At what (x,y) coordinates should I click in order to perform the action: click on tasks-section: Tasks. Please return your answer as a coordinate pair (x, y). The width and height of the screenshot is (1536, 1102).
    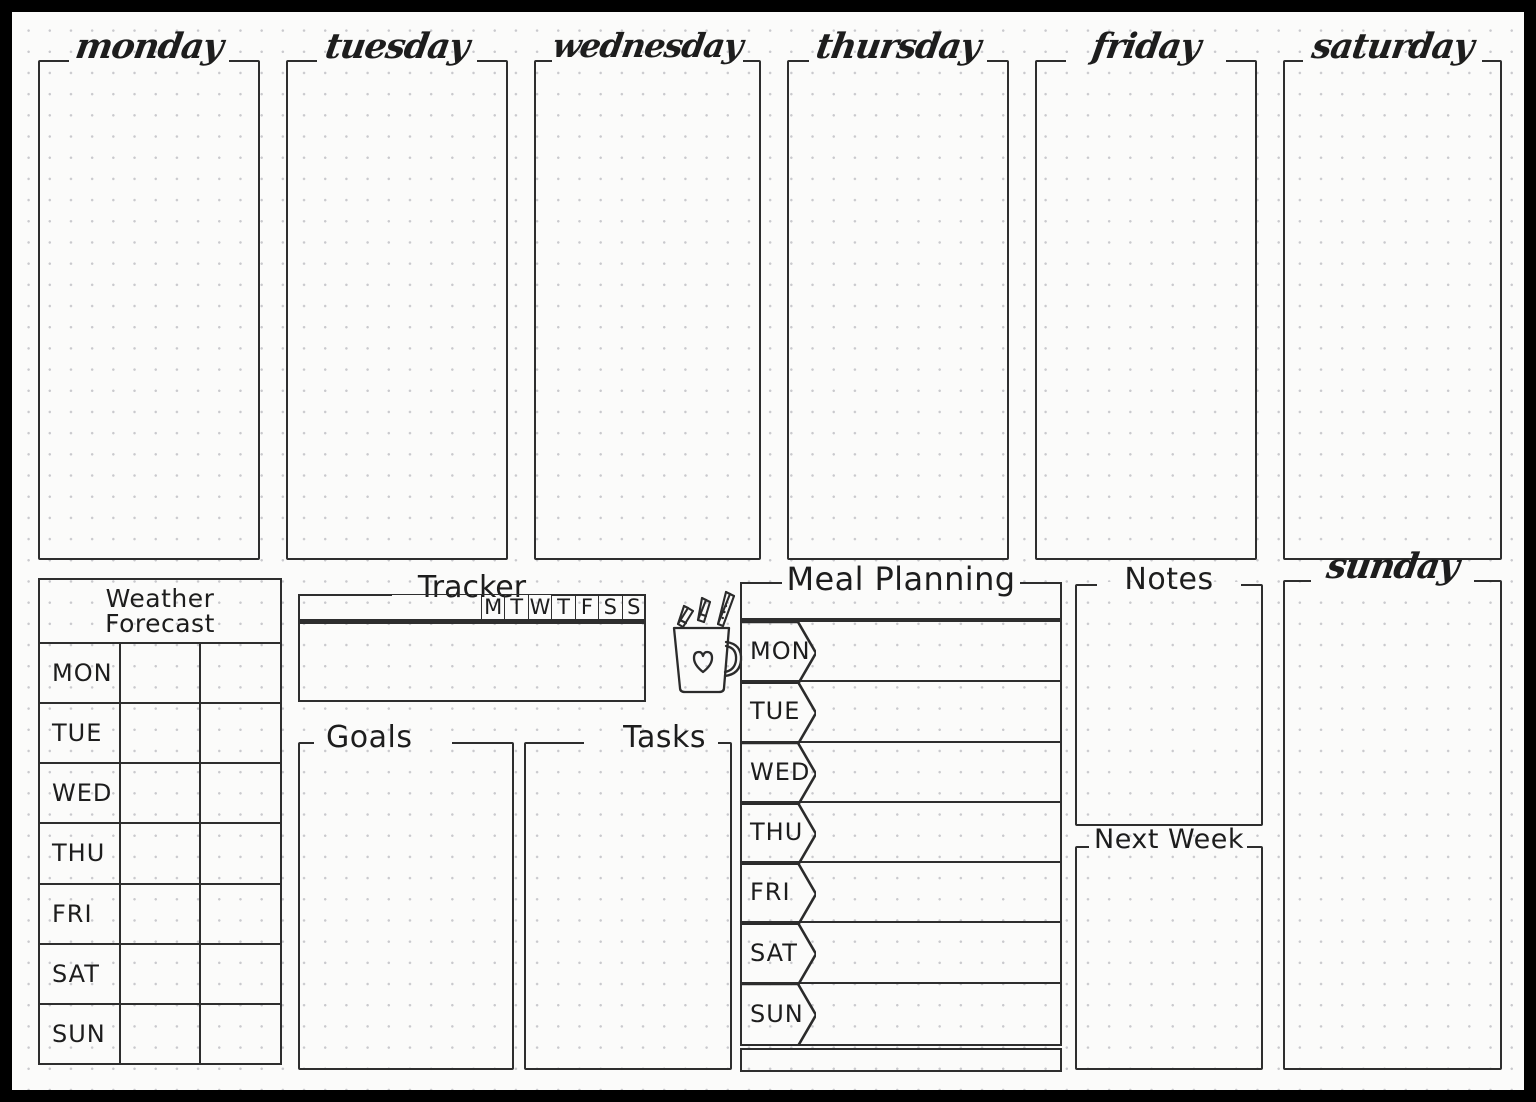
    Looking at the image, I should click on (628, 895).